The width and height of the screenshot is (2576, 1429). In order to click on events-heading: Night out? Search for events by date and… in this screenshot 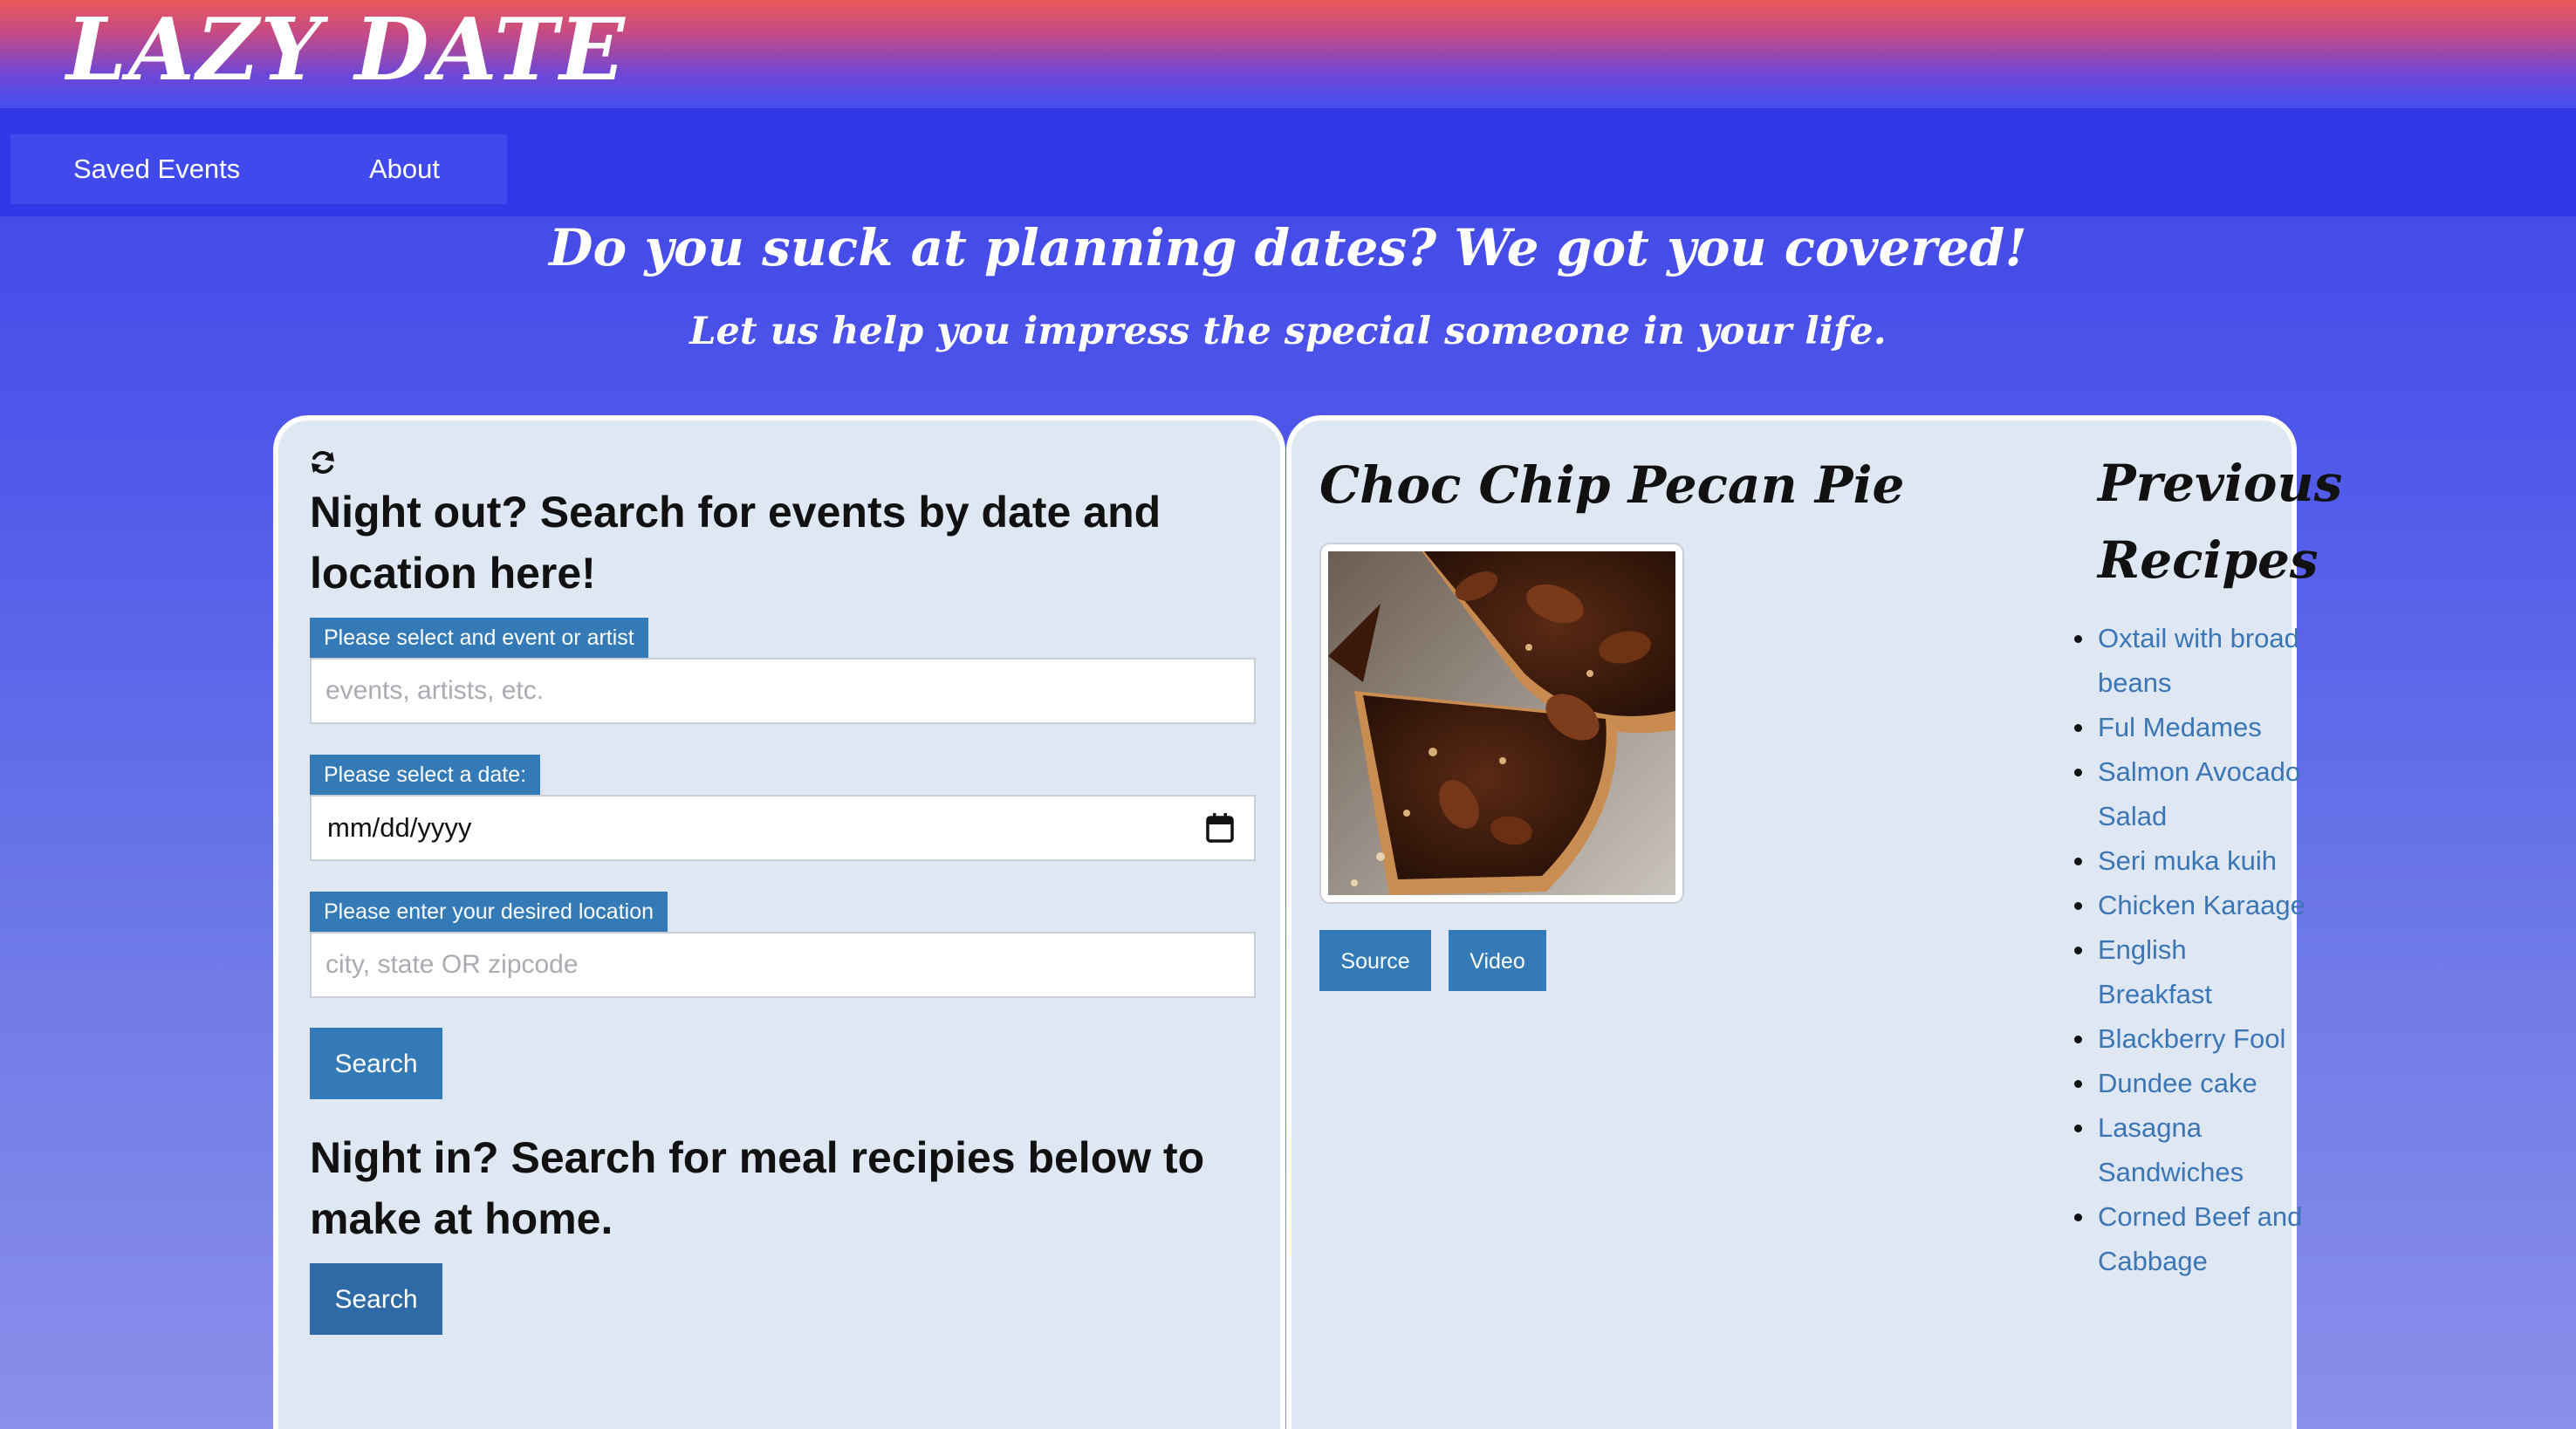, I will do `click(736, 543)`.